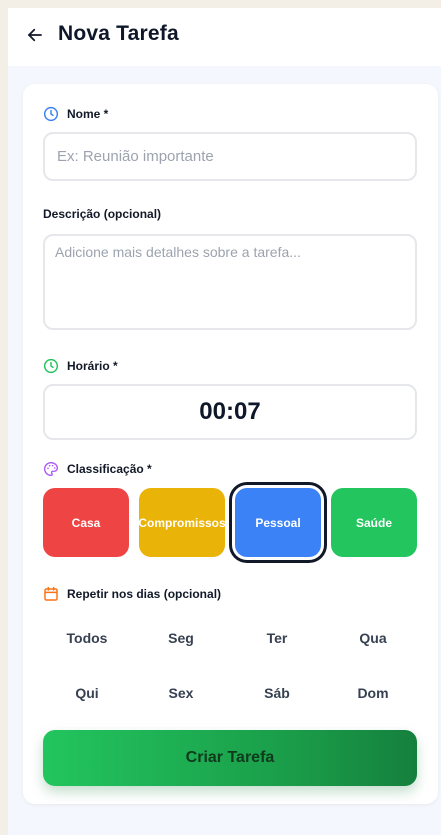 This screenshot has width=441, height=835. I want to click on arrow-left-icon, so click(35, 35).